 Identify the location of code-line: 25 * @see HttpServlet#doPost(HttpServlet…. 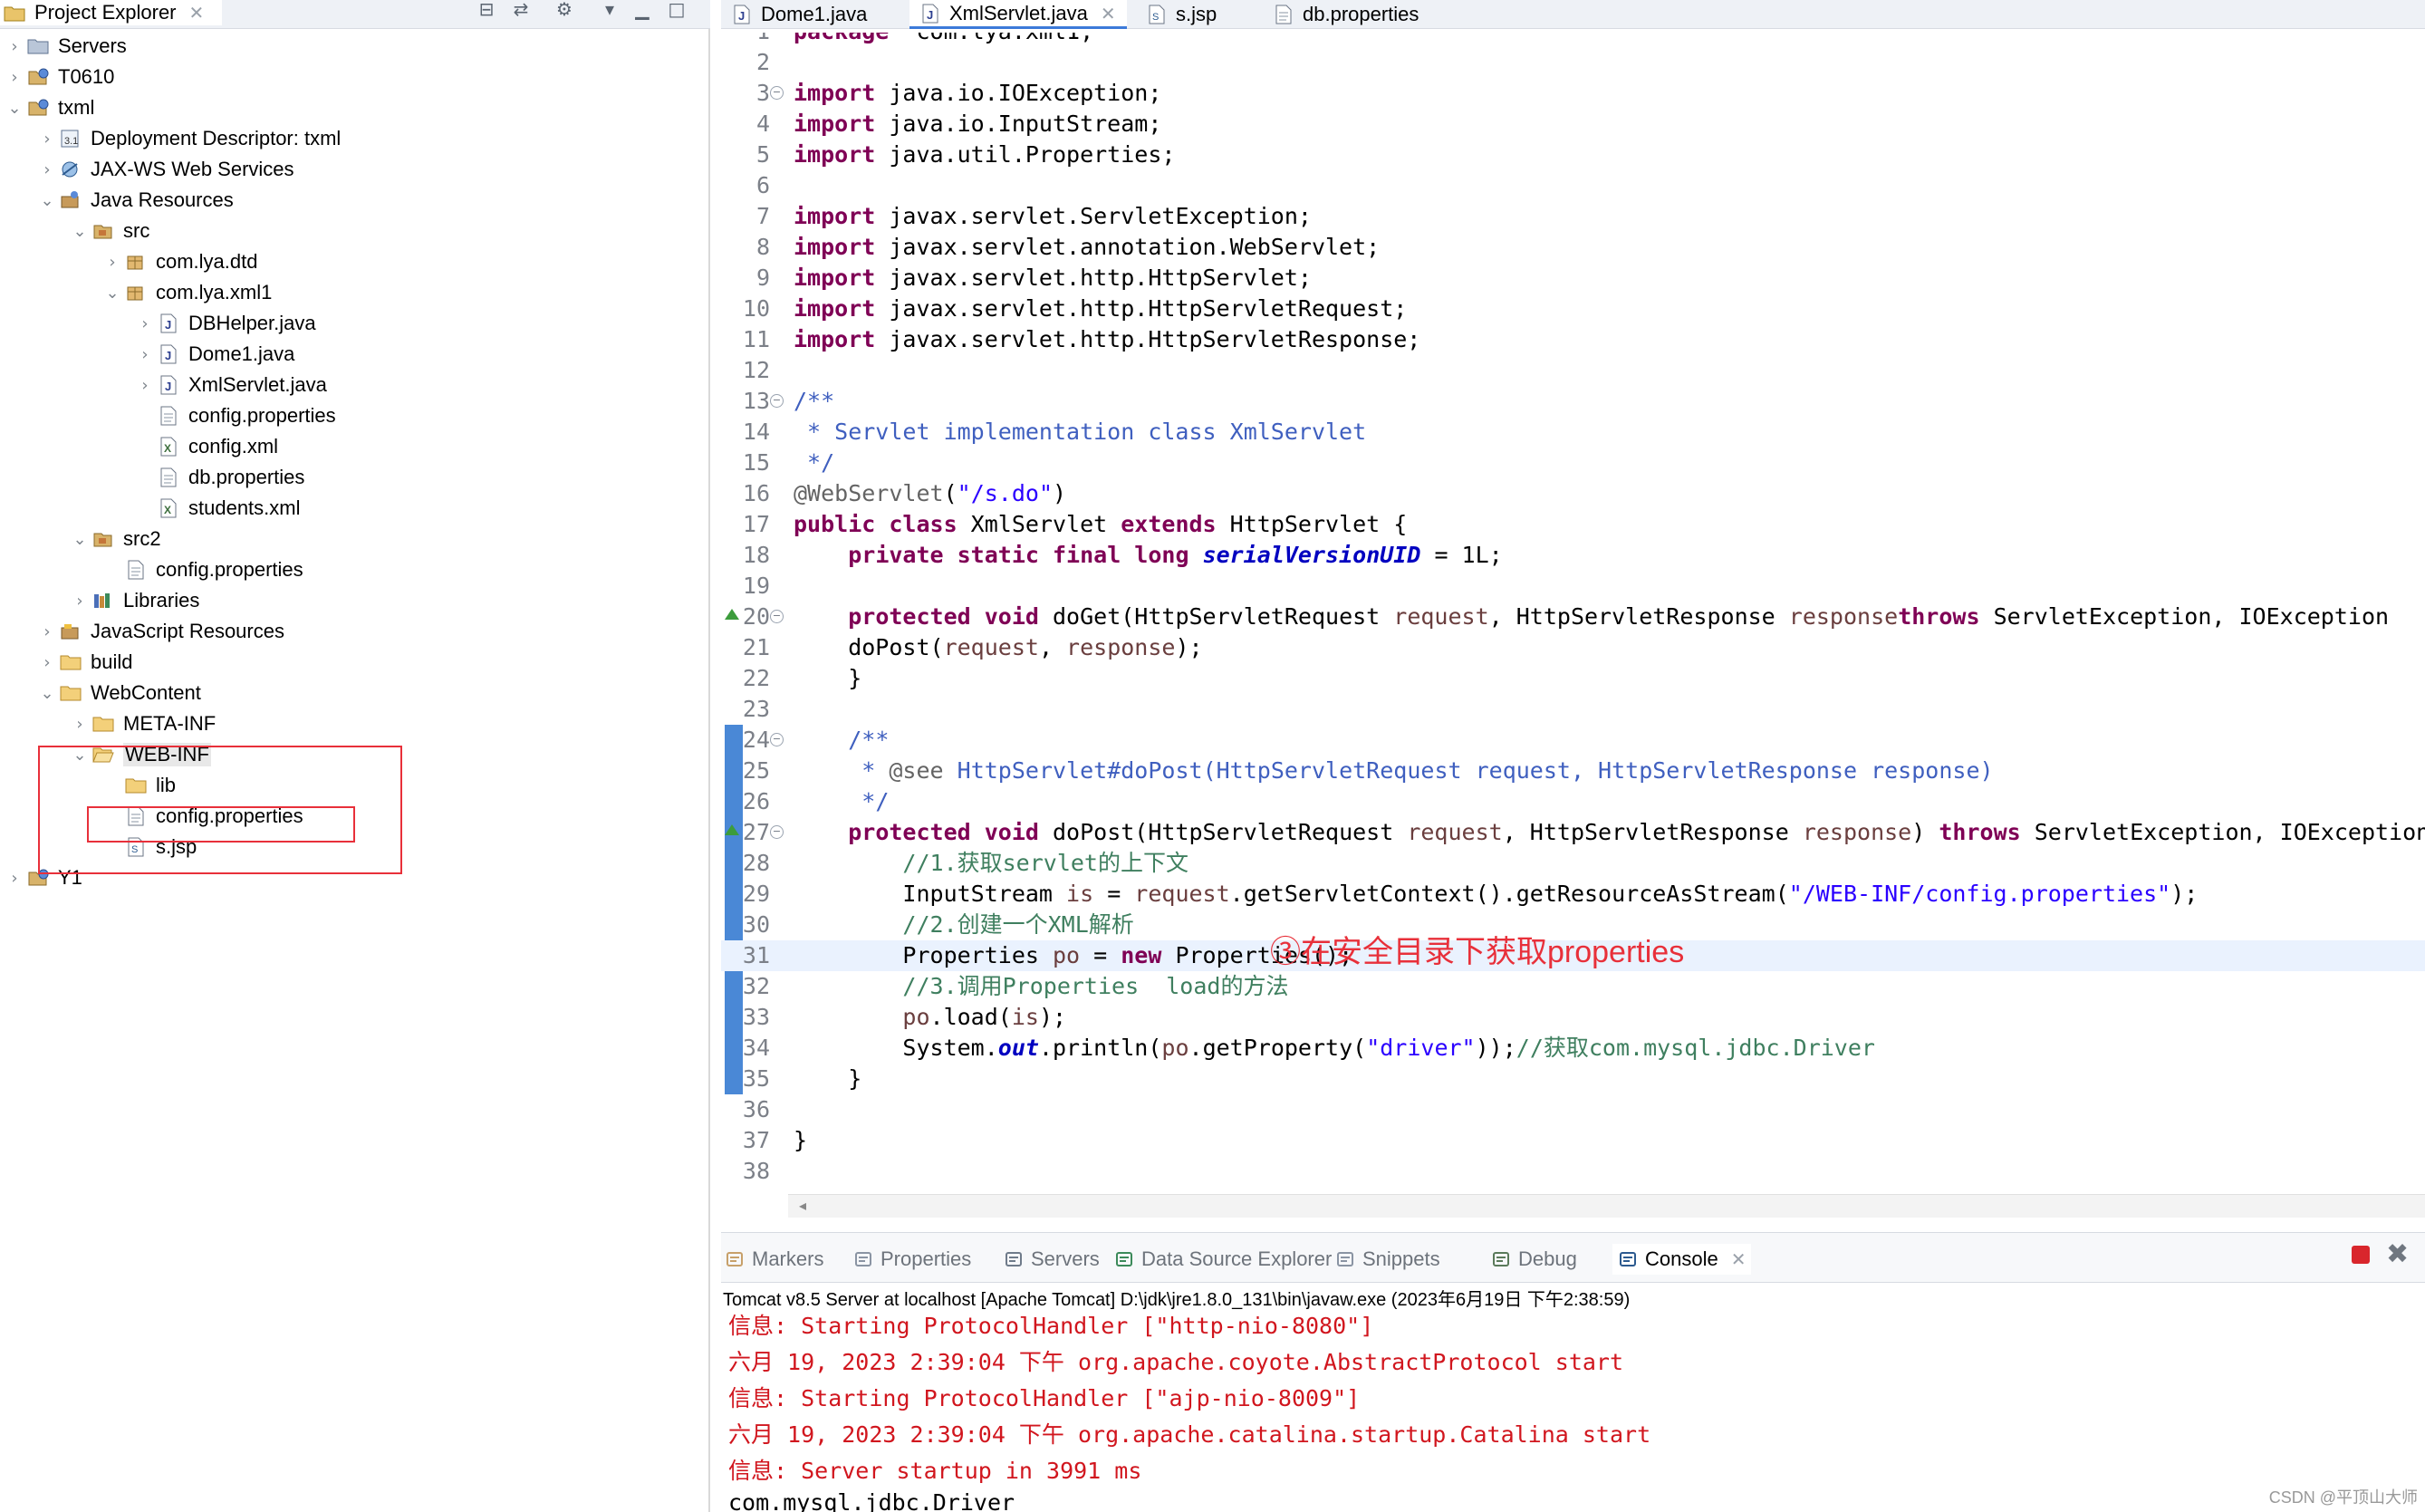
(1573, 771).